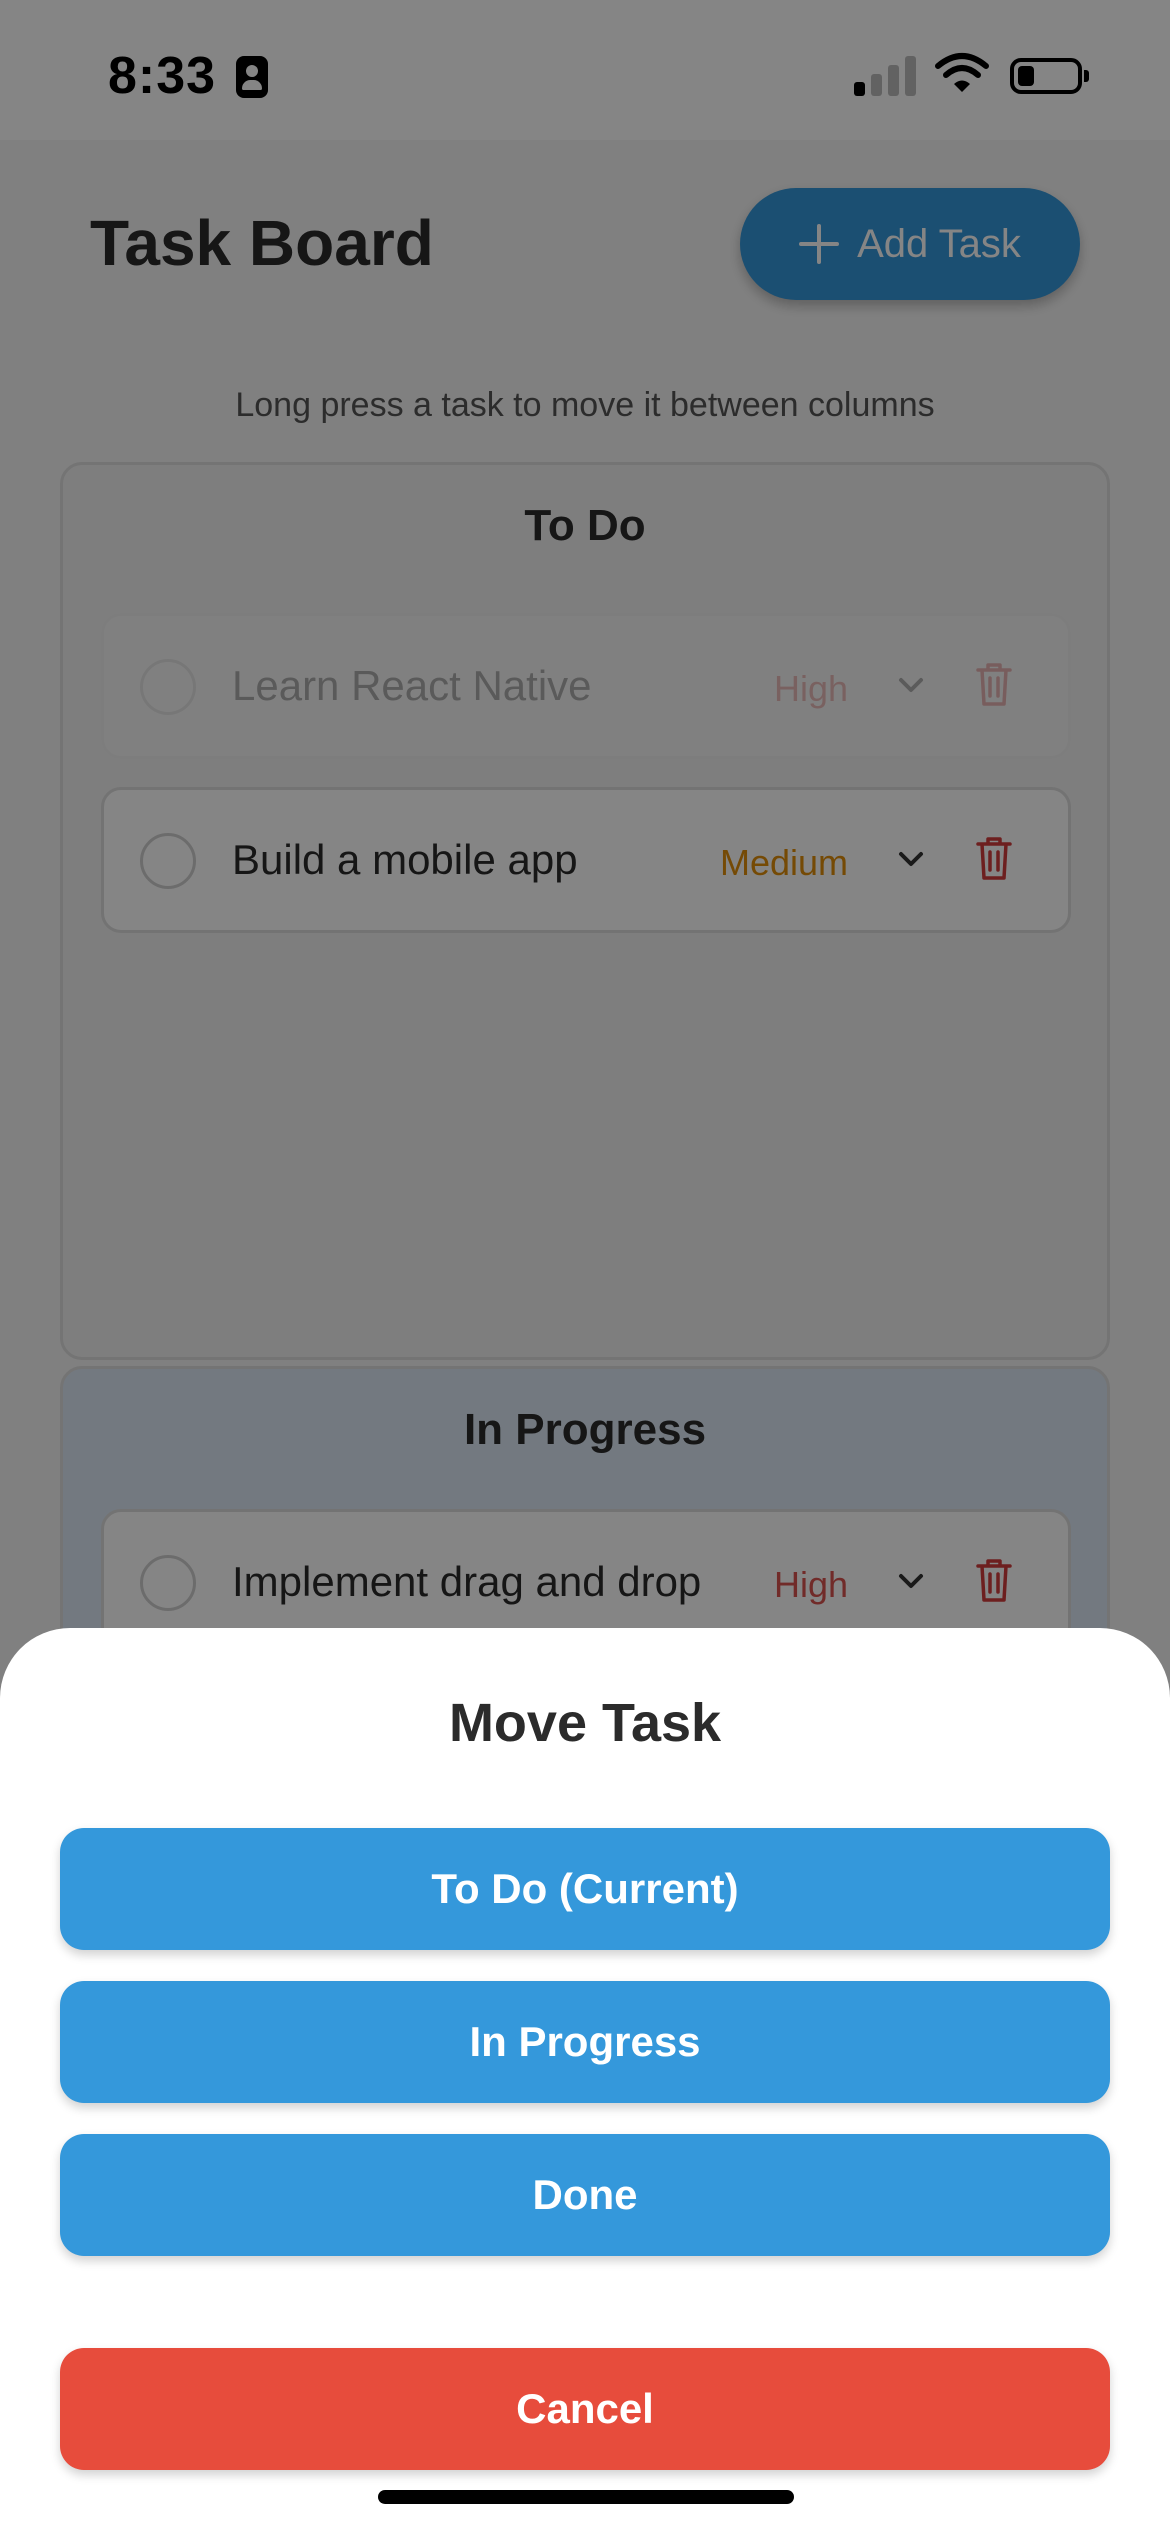 The width and height of the screenshot is (1170, 2532). I want to click on cancel-label: Cancel, so click(585, 2408).